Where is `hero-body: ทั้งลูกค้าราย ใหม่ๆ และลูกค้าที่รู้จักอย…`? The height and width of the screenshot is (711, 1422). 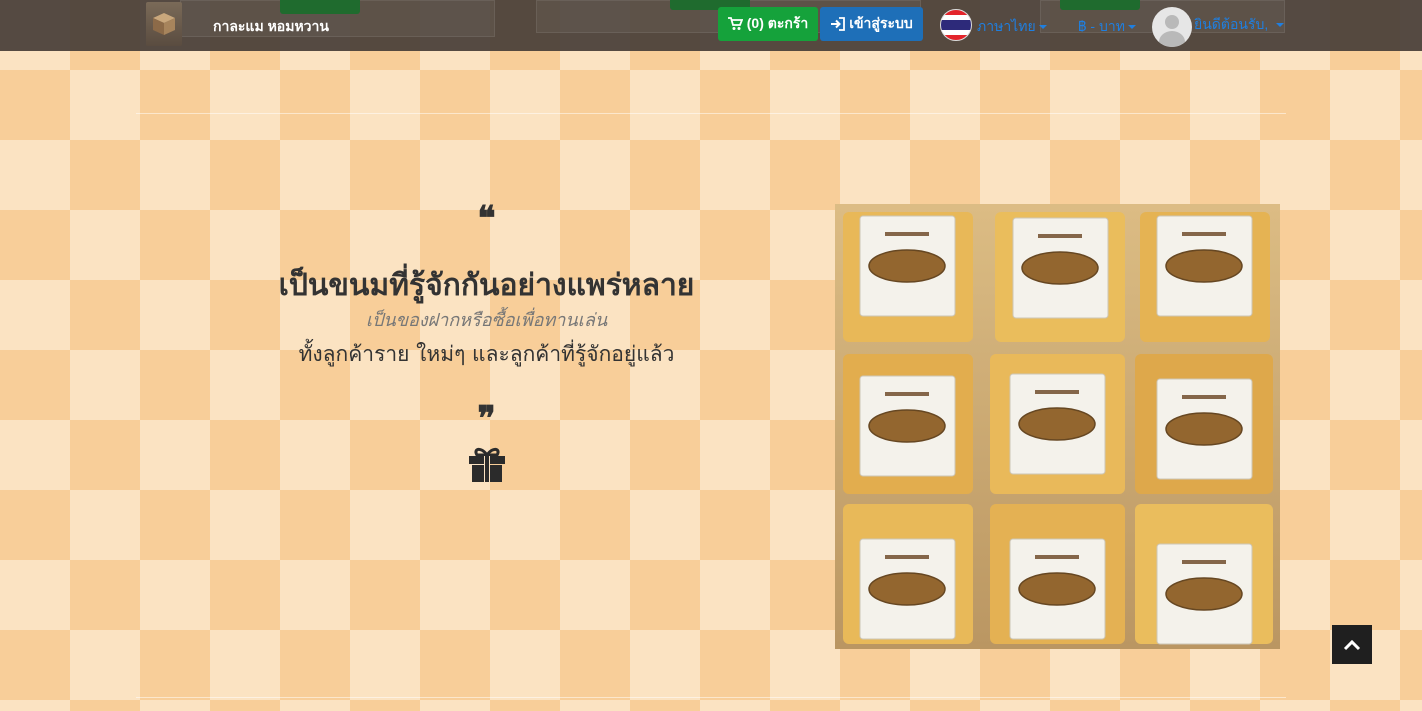 hero-body: ทั้งลูกค้าราย ใหม่ๆ และลูกค้าที่รู้จักอย… is located at coordinates (486, 354).